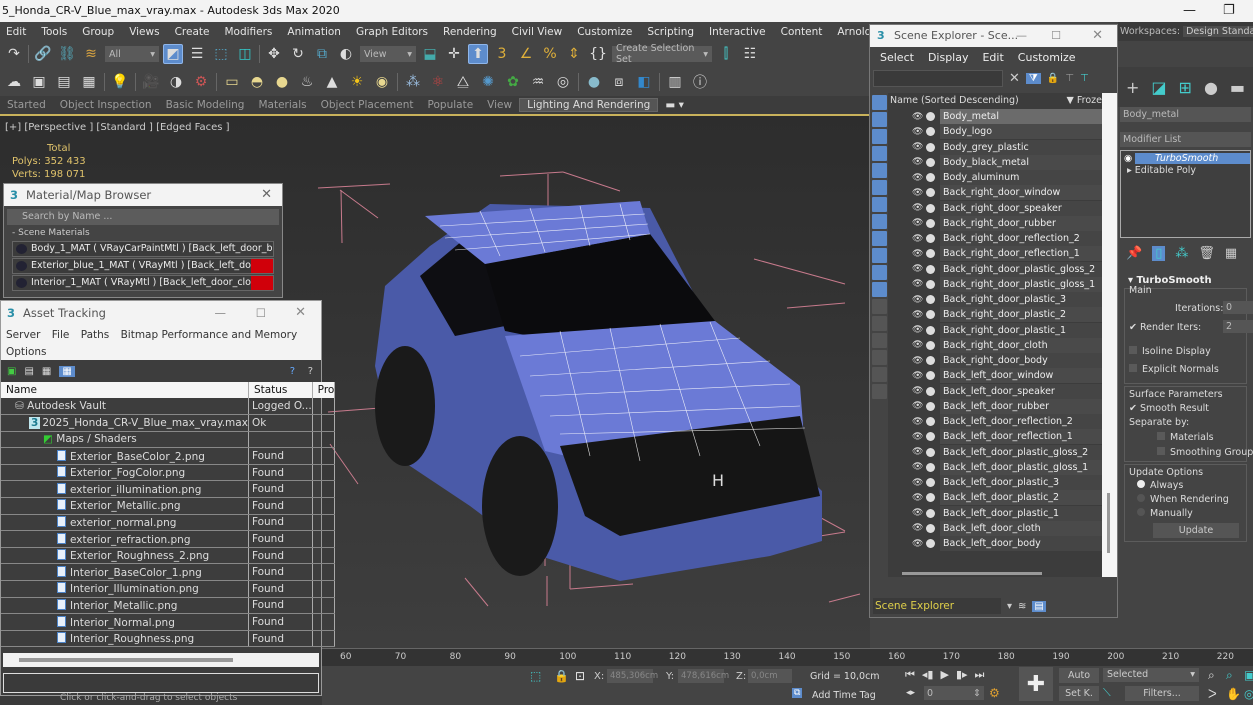  Describe the element at coordinates (948, 57) in the screenshot. I see `menu-display: Display` at that location.